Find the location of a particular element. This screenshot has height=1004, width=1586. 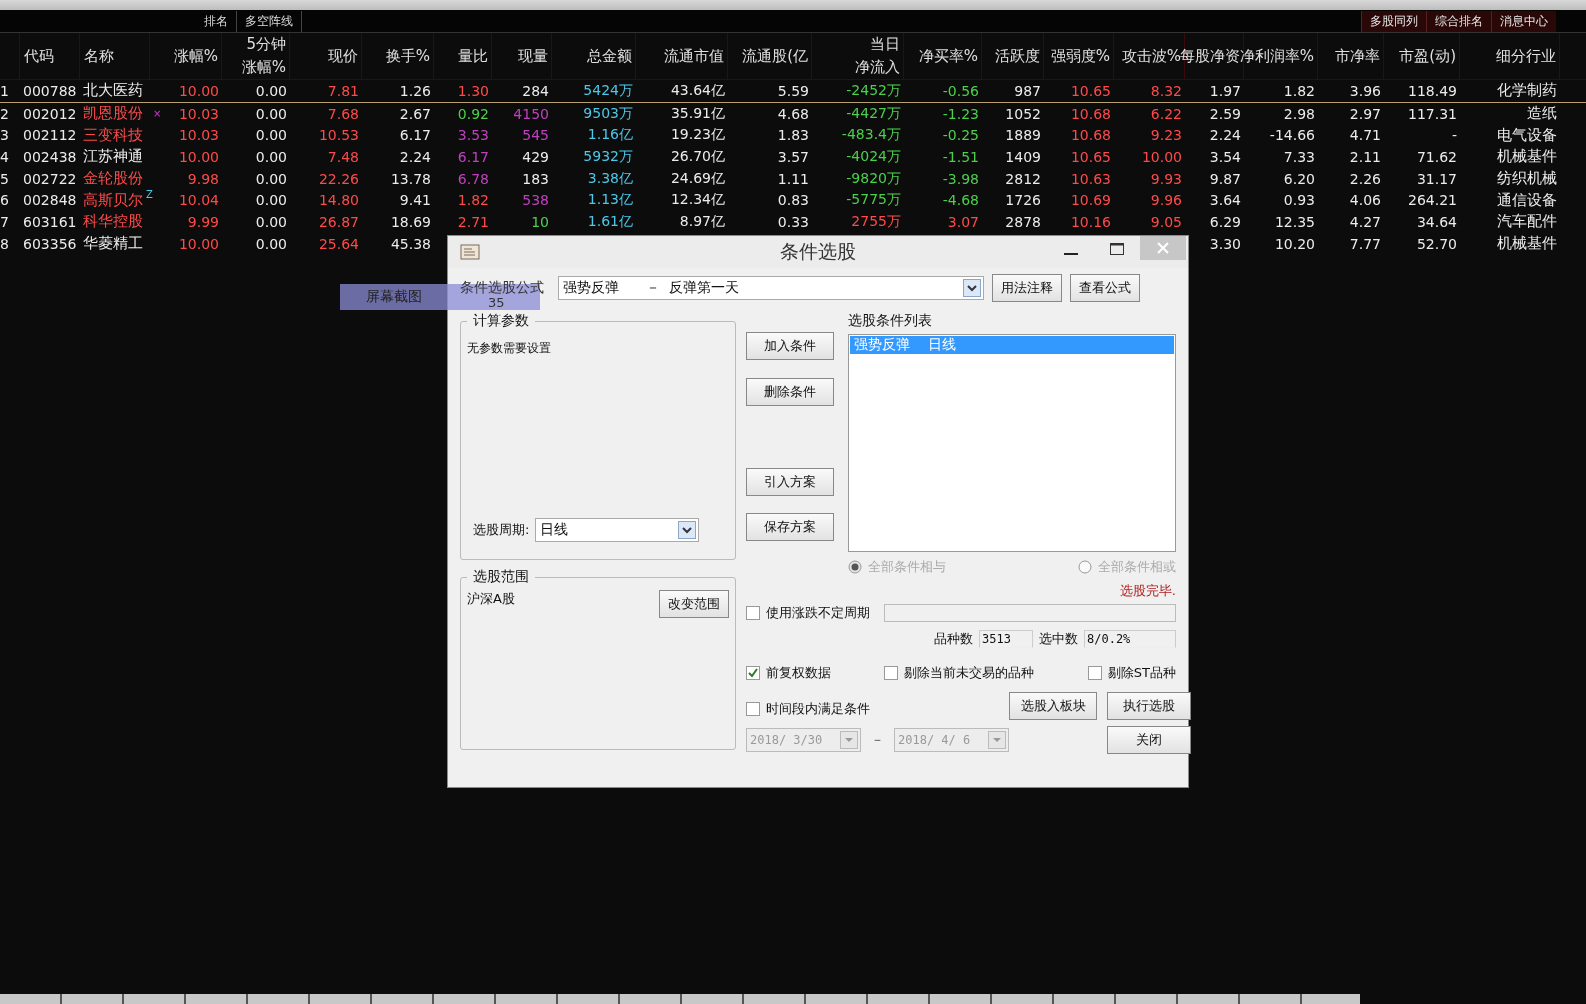

dialog-button: 选股入板块 is located at coordinates (1053, 706).